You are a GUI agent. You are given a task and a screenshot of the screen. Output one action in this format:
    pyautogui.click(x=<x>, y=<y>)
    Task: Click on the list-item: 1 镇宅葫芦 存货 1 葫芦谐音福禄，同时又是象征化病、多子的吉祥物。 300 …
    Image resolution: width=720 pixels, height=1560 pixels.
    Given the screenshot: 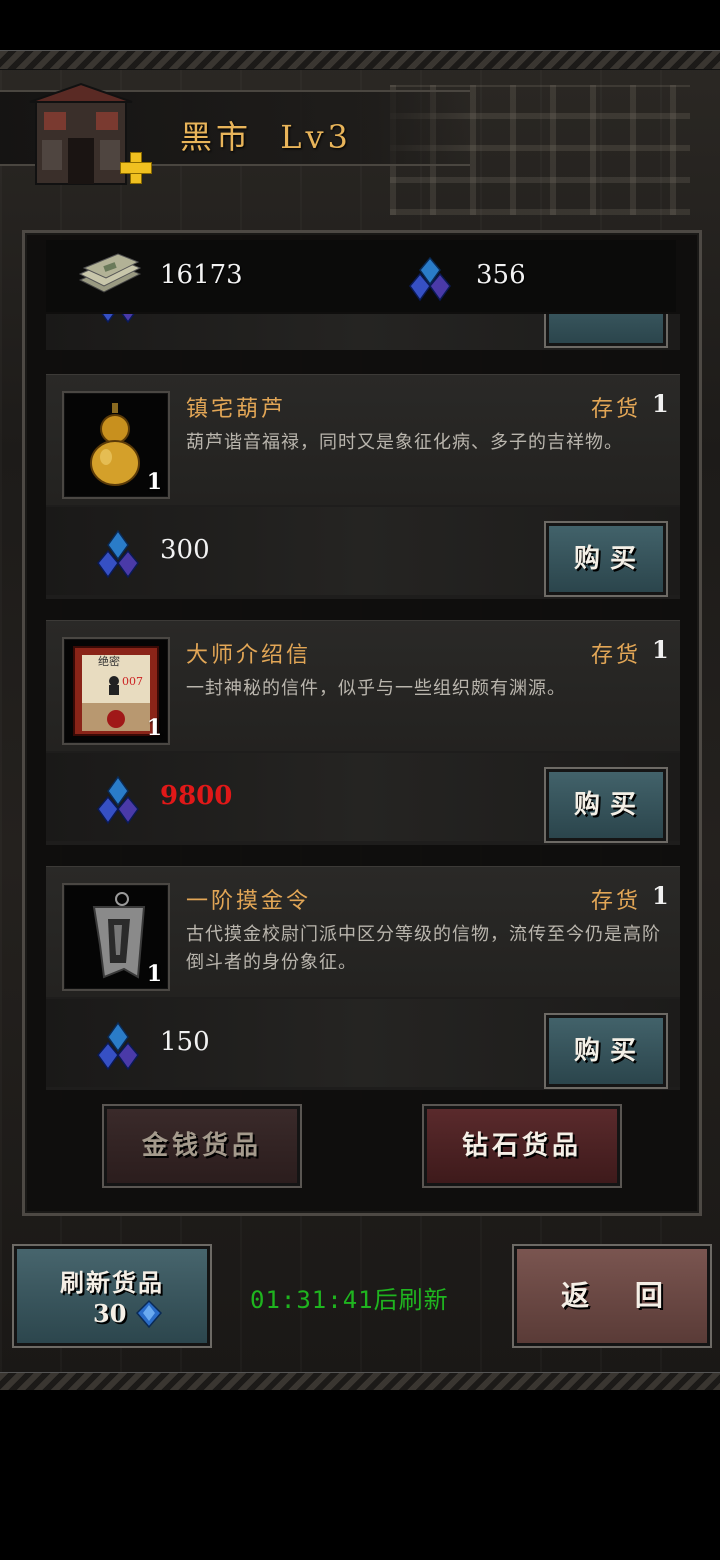 What is the action you would take?
    pyautogui.click(x=363, y=486)
    